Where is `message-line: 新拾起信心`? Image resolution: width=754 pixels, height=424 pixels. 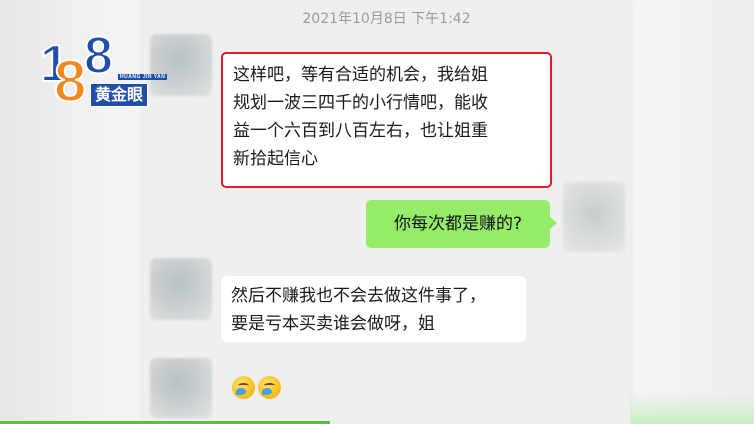 message-line: 新拾起信心 is located at coordinates (275, 159).